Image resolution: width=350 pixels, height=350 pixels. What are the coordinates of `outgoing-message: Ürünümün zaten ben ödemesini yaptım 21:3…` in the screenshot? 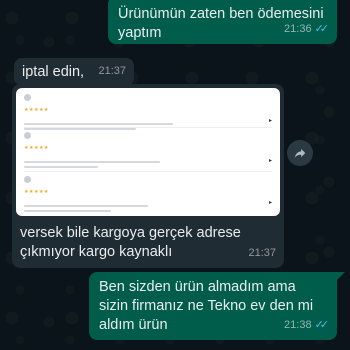 It's located at (222, 22).